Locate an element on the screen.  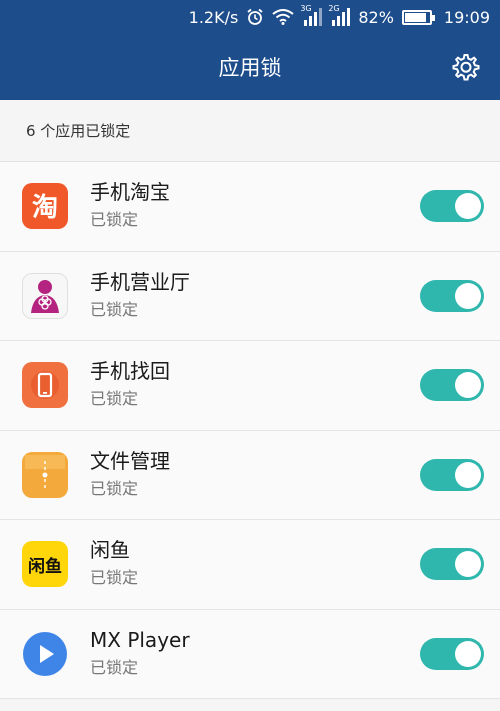
app-name: 闲鱼 is located at coordinates (110, 550).